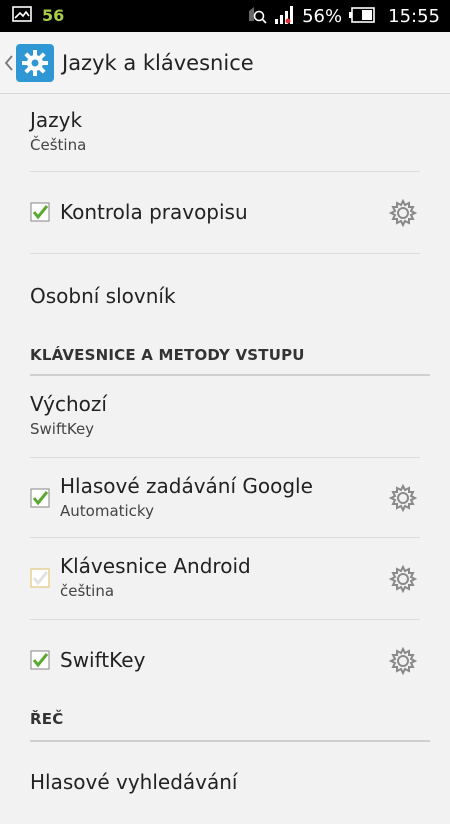 The width and height of the screenshot is (450, 824). Describe the element at coordinates (53, 15) in the screenshot. I see `notification-count: 56` at that location.